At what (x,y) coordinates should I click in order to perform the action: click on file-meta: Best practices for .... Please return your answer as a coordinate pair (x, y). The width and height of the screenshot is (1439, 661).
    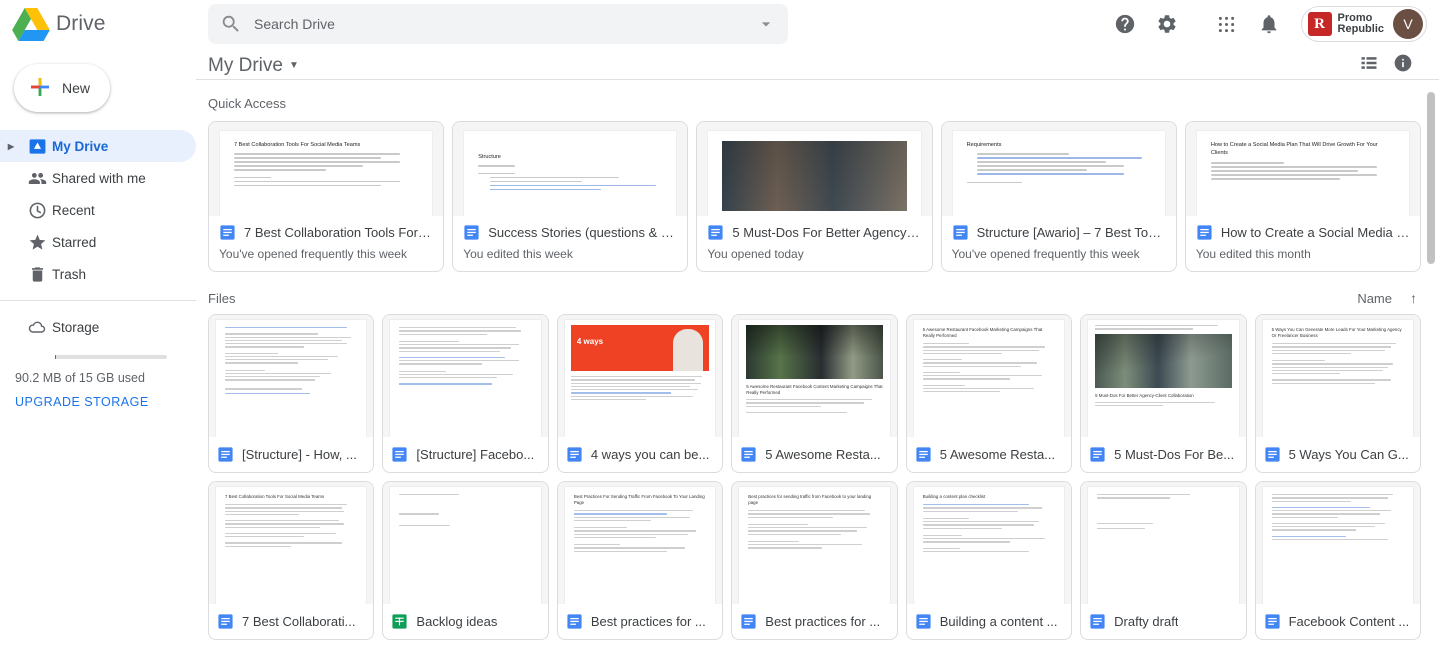
    Looking at the image, I should click on (814, 621).